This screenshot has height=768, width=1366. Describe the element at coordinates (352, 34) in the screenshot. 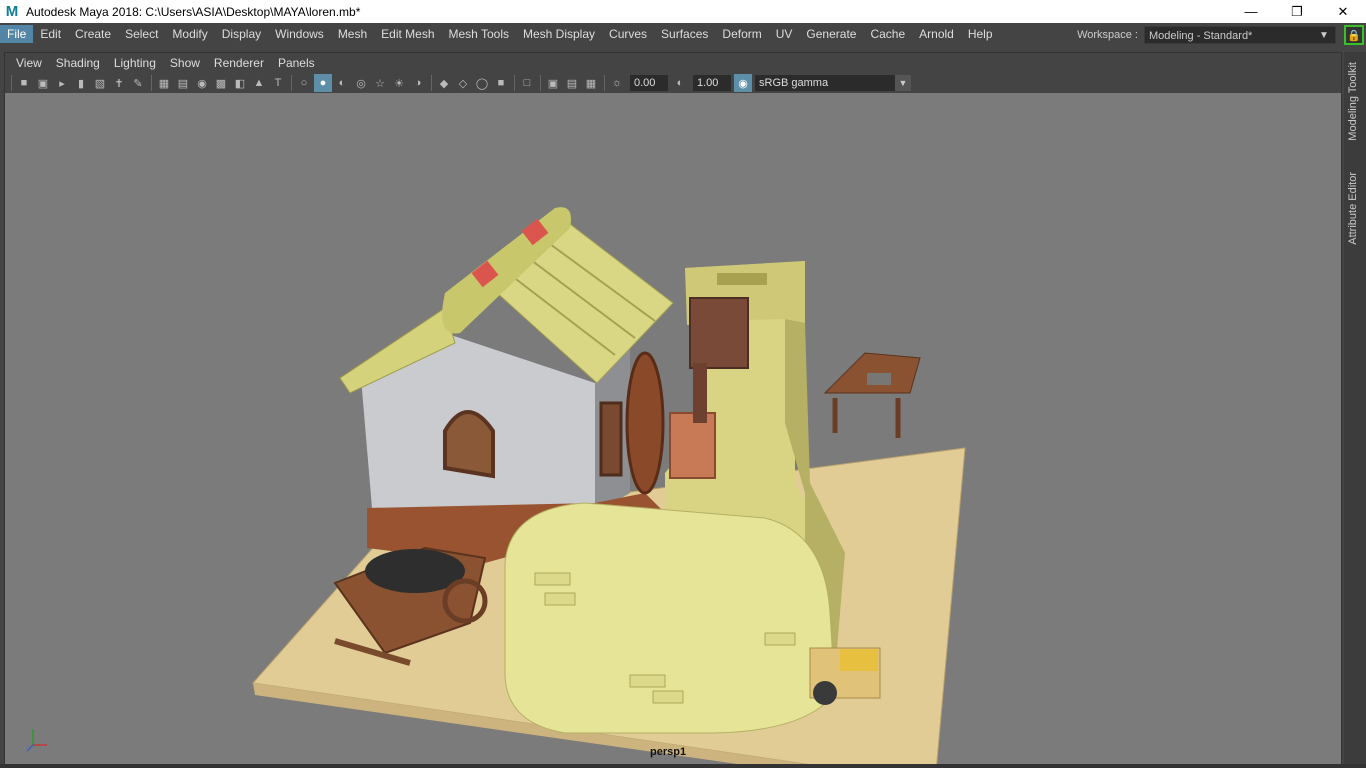

I see `menu-mesh: Mesh` at that location.